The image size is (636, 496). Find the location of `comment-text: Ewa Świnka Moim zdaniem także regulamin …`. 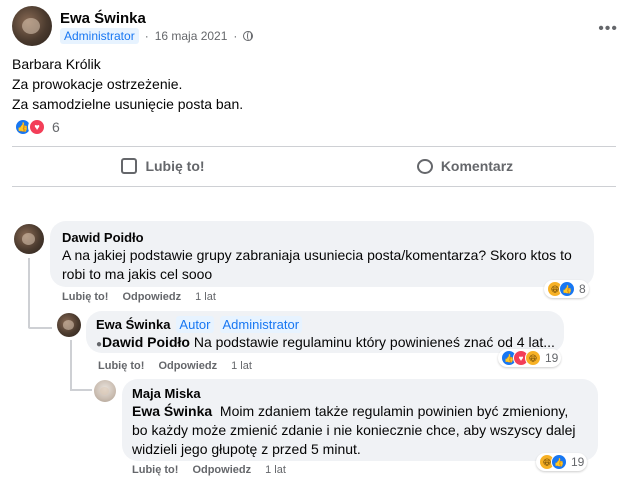

comment-text: Ewa Świnka Moim zdaniem także regulamin … is located at coordinates (360, 411).